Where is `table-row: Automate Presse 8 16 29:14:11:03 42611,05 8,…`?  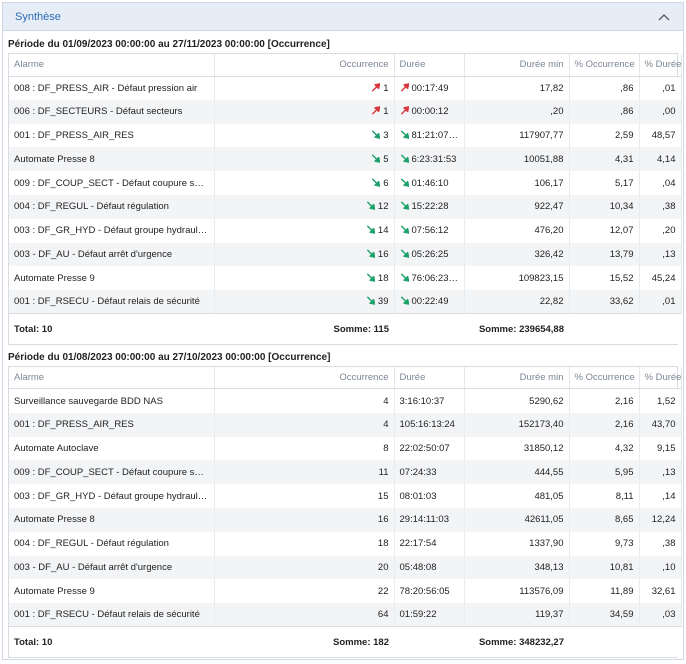 table-row: Automate Presse 8 16 29:14:11:03 42611,05 8,… is located at coordinates (345, 519).